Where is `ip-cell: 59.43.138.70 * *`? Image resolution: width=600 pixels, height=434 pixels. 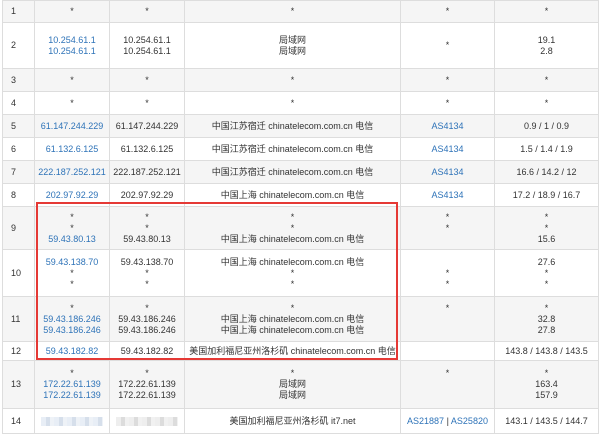
ip-cell: 59.43.138.70 * * is located at coordinates (72, 273).